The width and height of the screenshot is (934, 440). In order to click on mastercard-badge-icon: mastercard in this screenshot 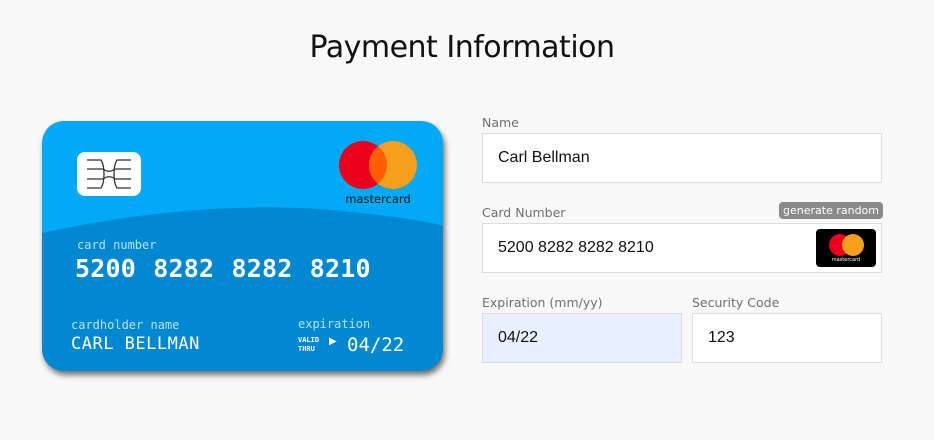, I will do `click(846, 248)`.